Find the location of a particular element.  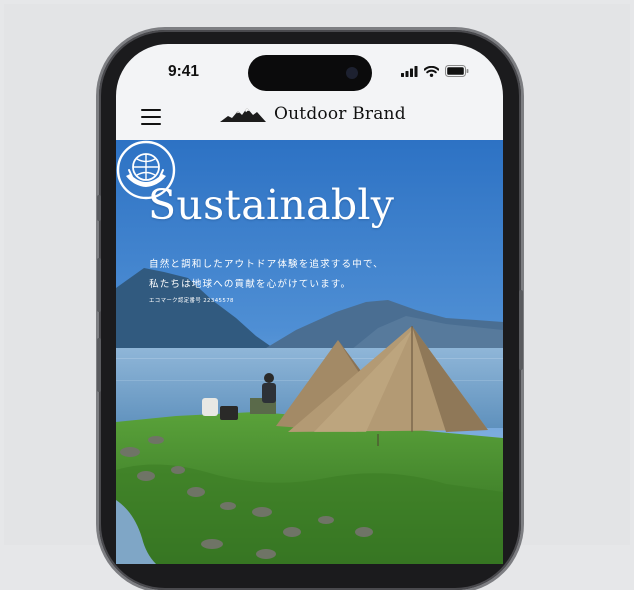

status-bar: 9:41 is located at coordinates (309, 70).